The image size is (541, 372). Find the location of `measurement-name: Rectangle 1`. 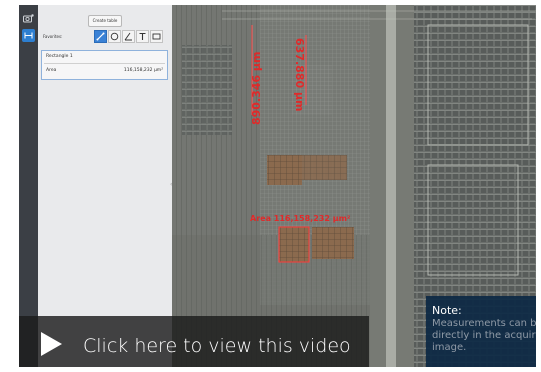

measurement-name: Rectangle 1 is located at coordinates (59, 56).